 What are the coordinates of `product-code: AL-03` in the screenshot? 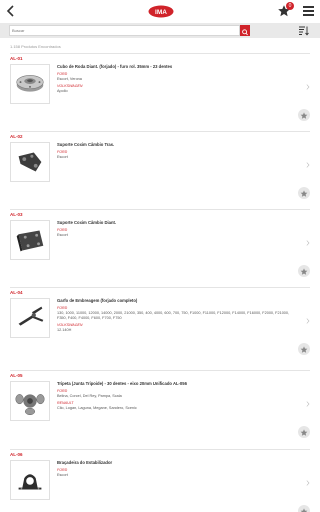 It's located at (16, 214).